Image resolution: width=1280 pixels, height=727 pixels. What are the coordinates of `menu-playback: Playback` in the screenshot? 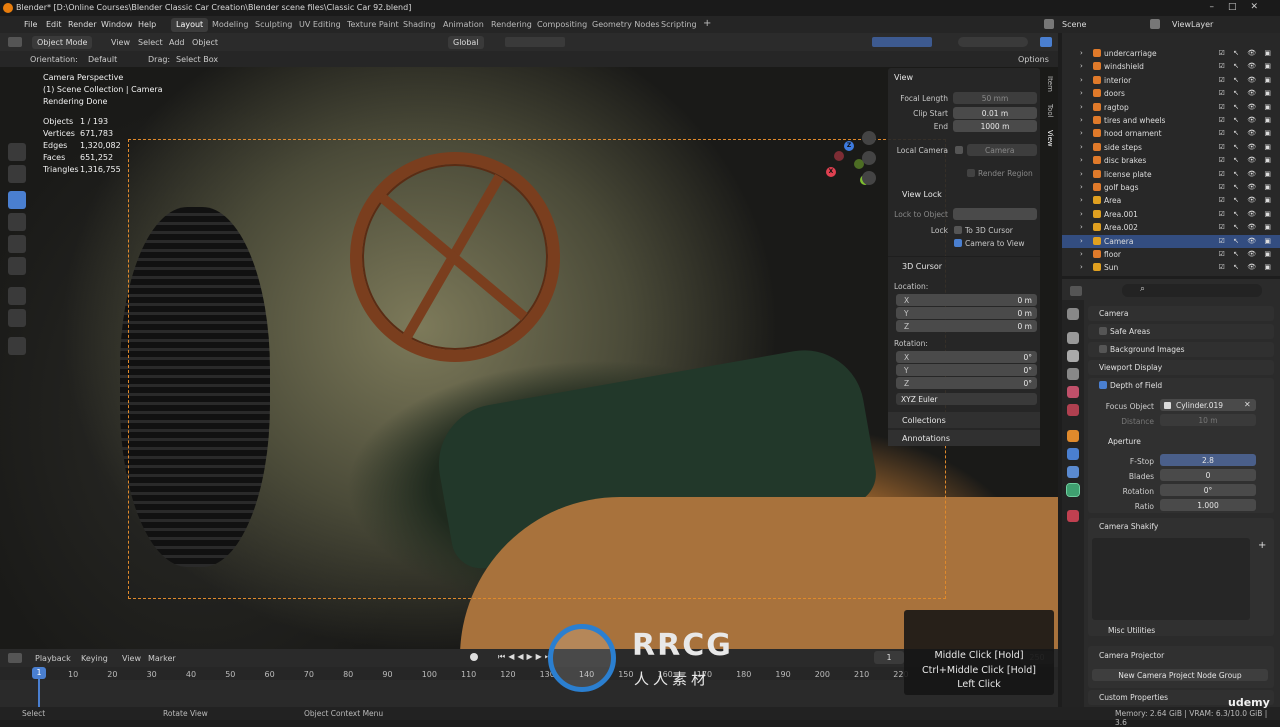 It's located at (53, 658).